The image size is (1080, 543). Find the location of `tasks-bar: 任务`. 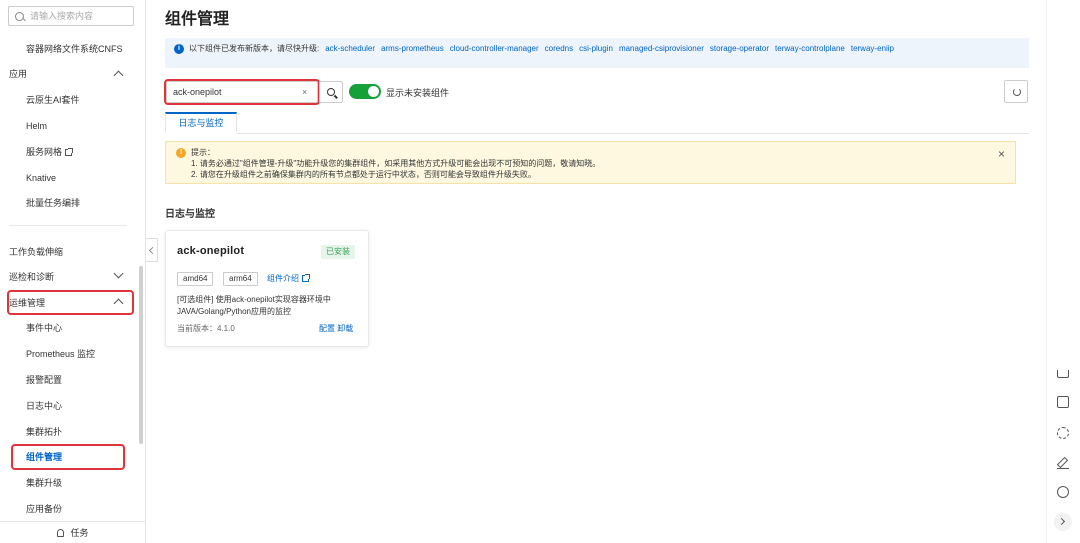

tasks-bar: 任务 is located at coordinates (73, 532).